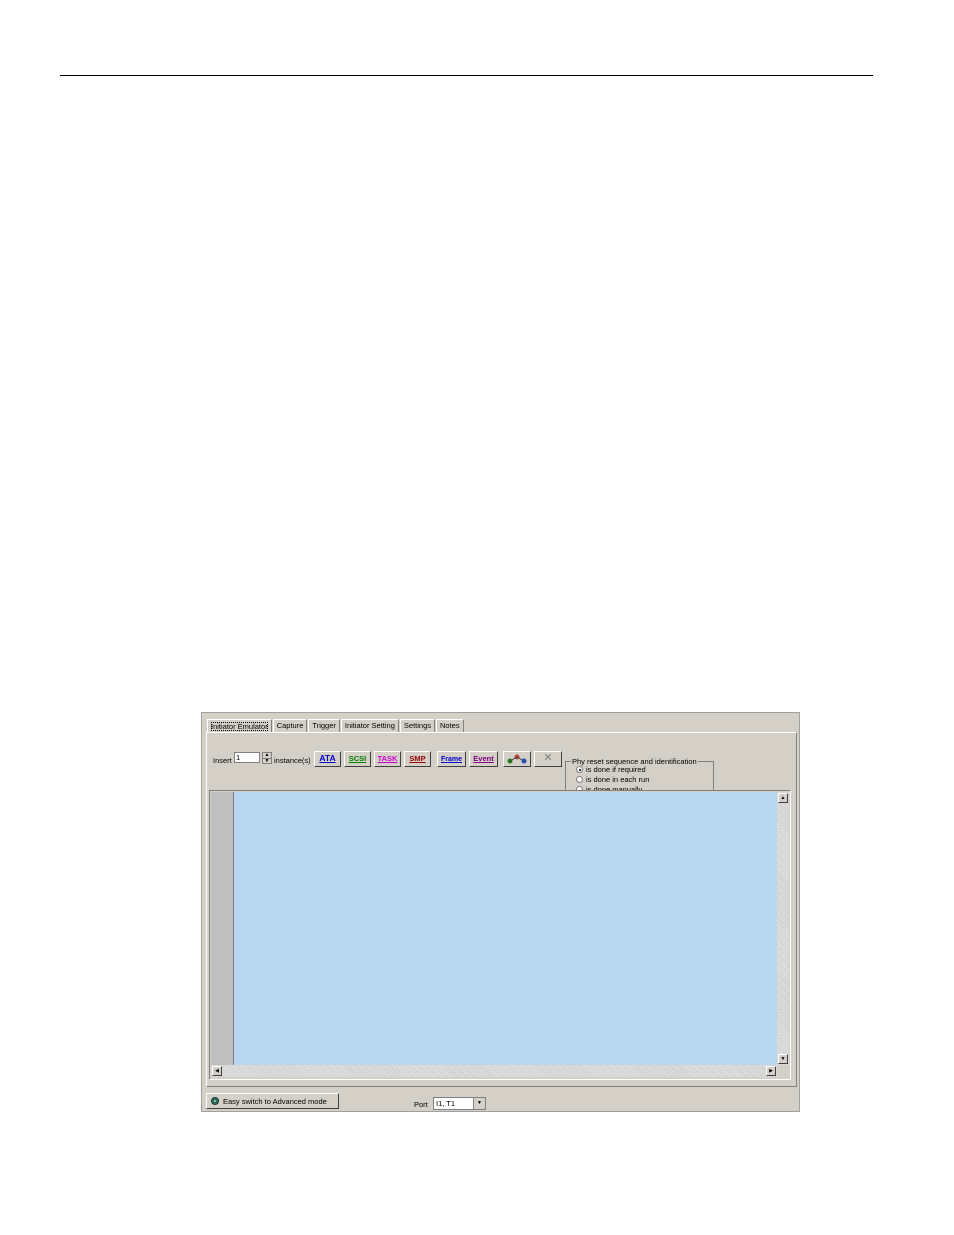 This screenshot has height=1235, width=954. What do you see at coordinates (479, 1103) in the screenshot?
I see `chevron-down-icon: ▼` at bounding box center [479, 1103].